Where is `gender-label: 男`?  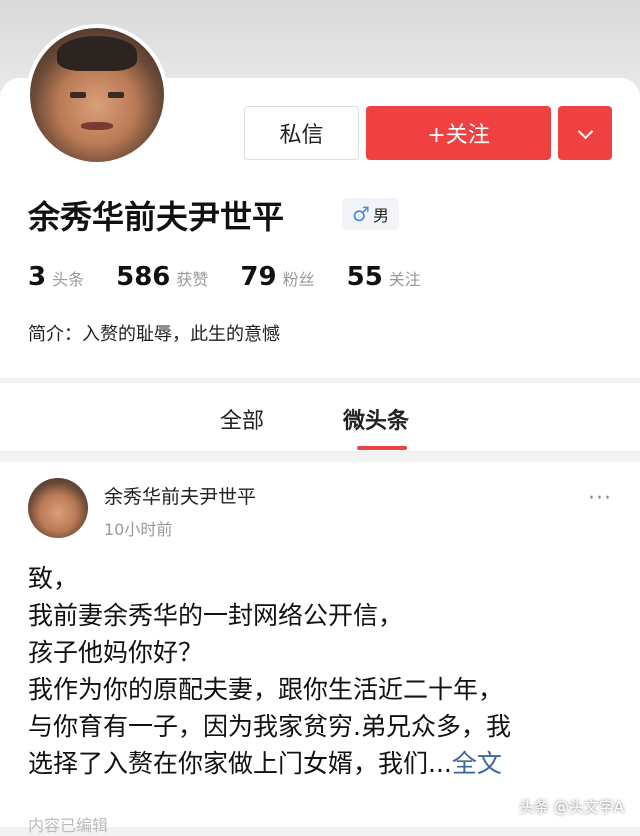
gender-label: 男 is located at coordinates (380, 215).